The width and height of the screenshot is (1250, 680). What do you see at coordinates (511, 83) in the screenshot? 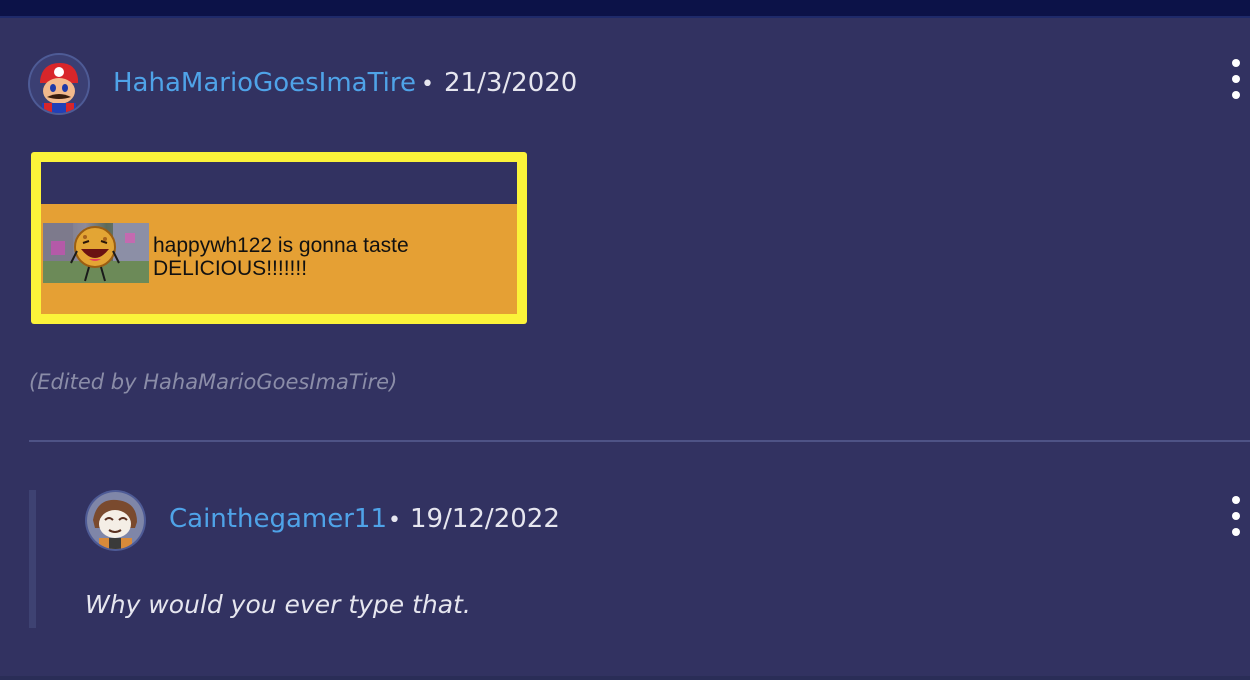
I see `comment-date: 21/3/2020` at bounding box center [511, 83].